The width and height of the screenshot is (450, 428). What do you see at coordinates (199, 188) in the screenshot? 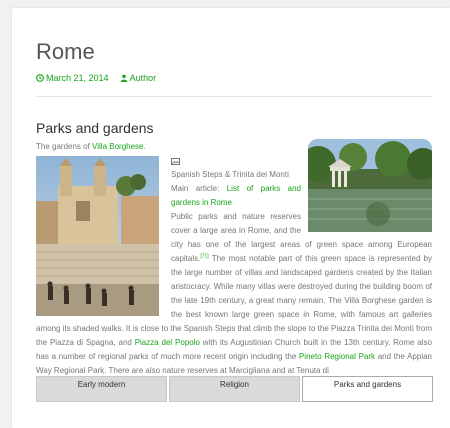
I see `main-article-label: Main article:` at bounding box center [199, 188].